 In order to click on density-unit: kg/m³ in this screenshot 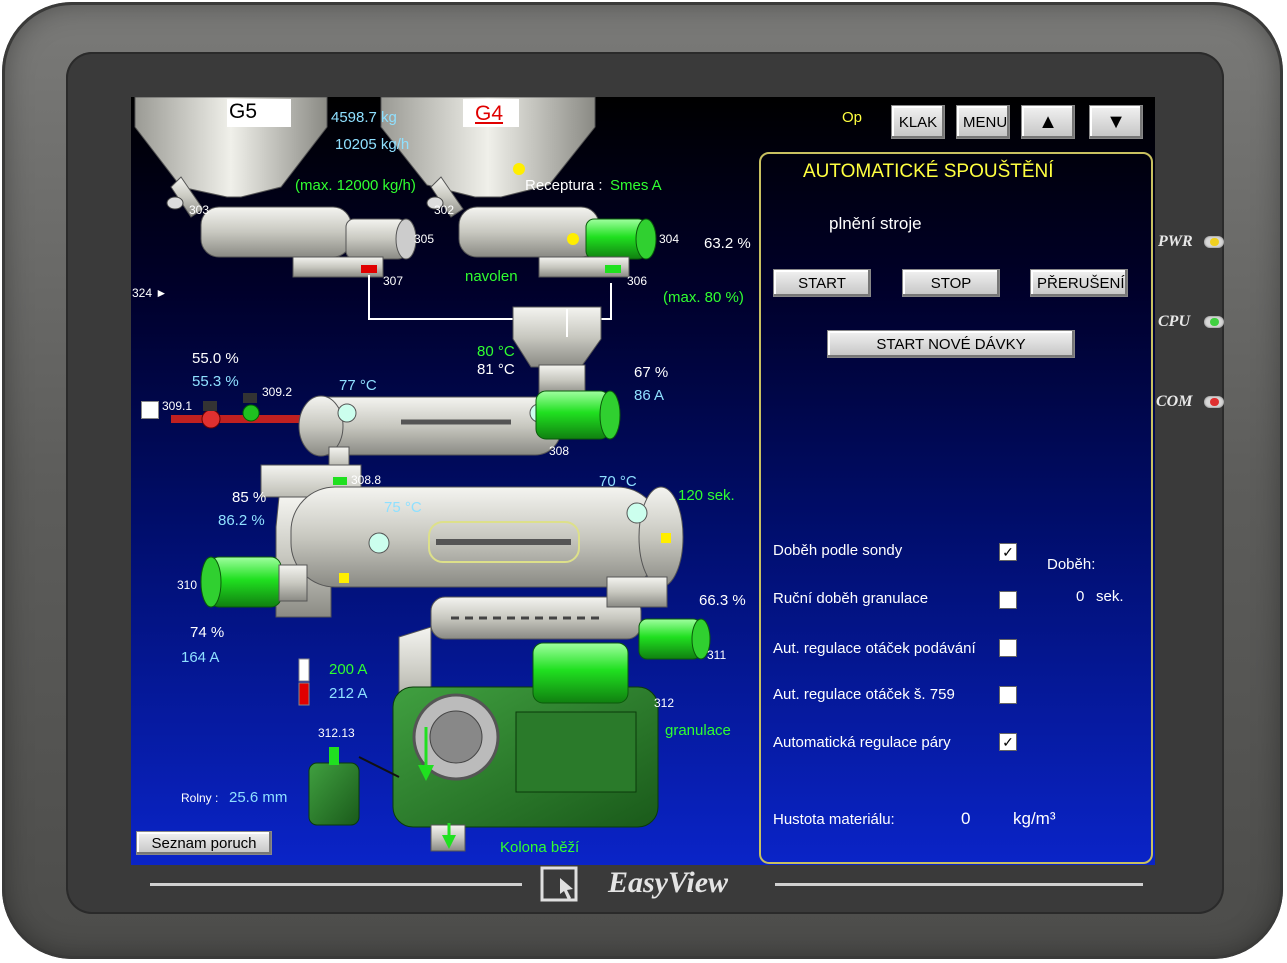, I will do `click(1034, 818)`.